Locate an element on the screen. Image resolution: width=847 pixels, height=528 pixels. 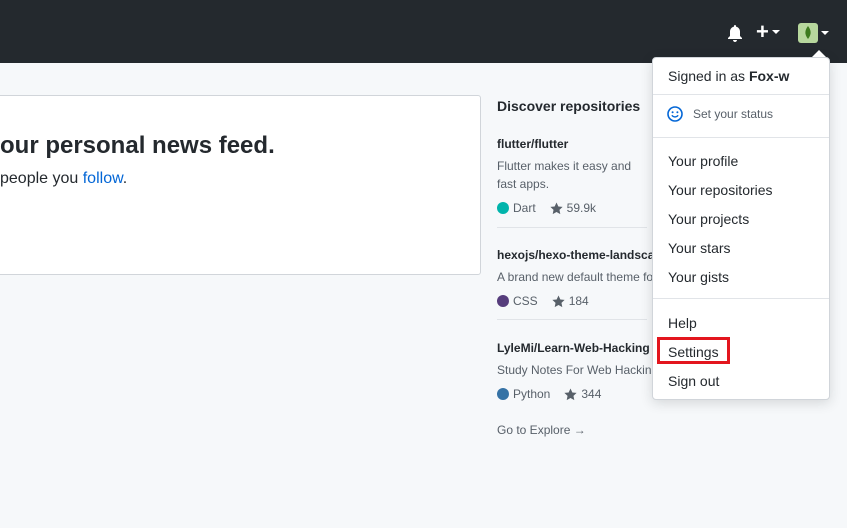
news-feed-title: our personal news feed. is located at coordinates (137, 145).